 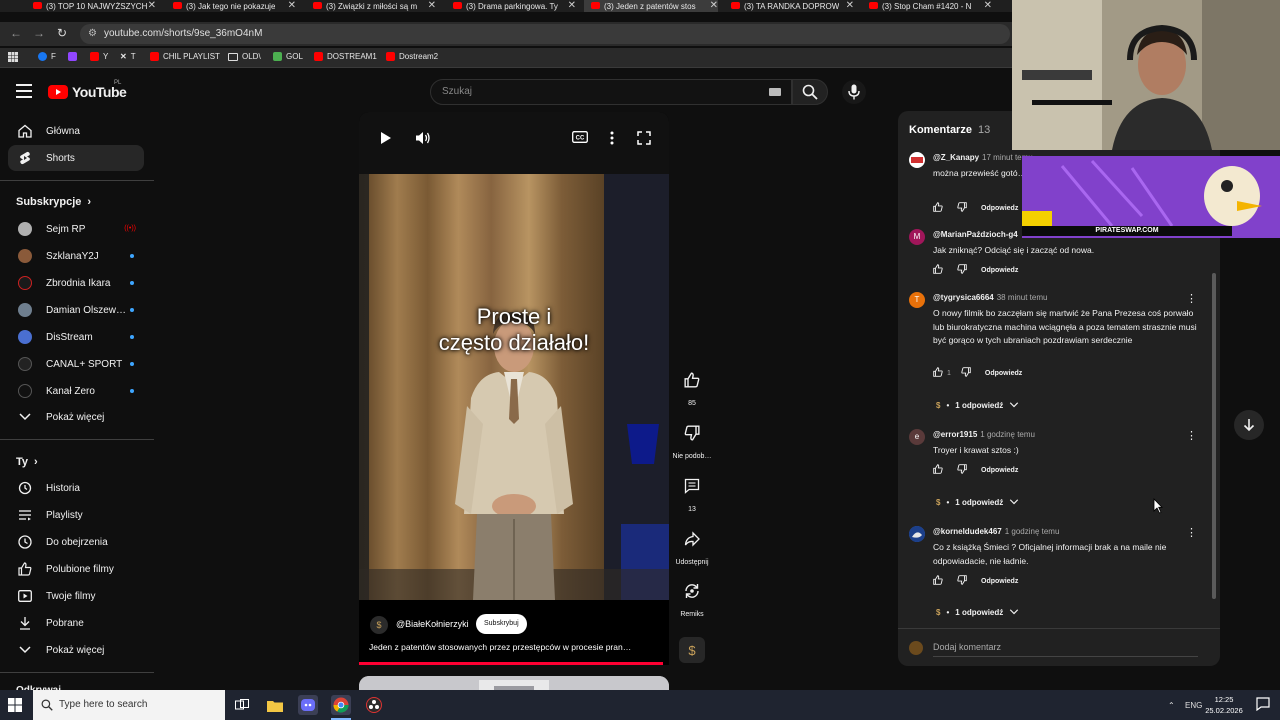 What do you see at coordinates (501, 624) in the screenshot?
I see `subscribe-button: Subskrybuj` at bounding box center [501, 624].